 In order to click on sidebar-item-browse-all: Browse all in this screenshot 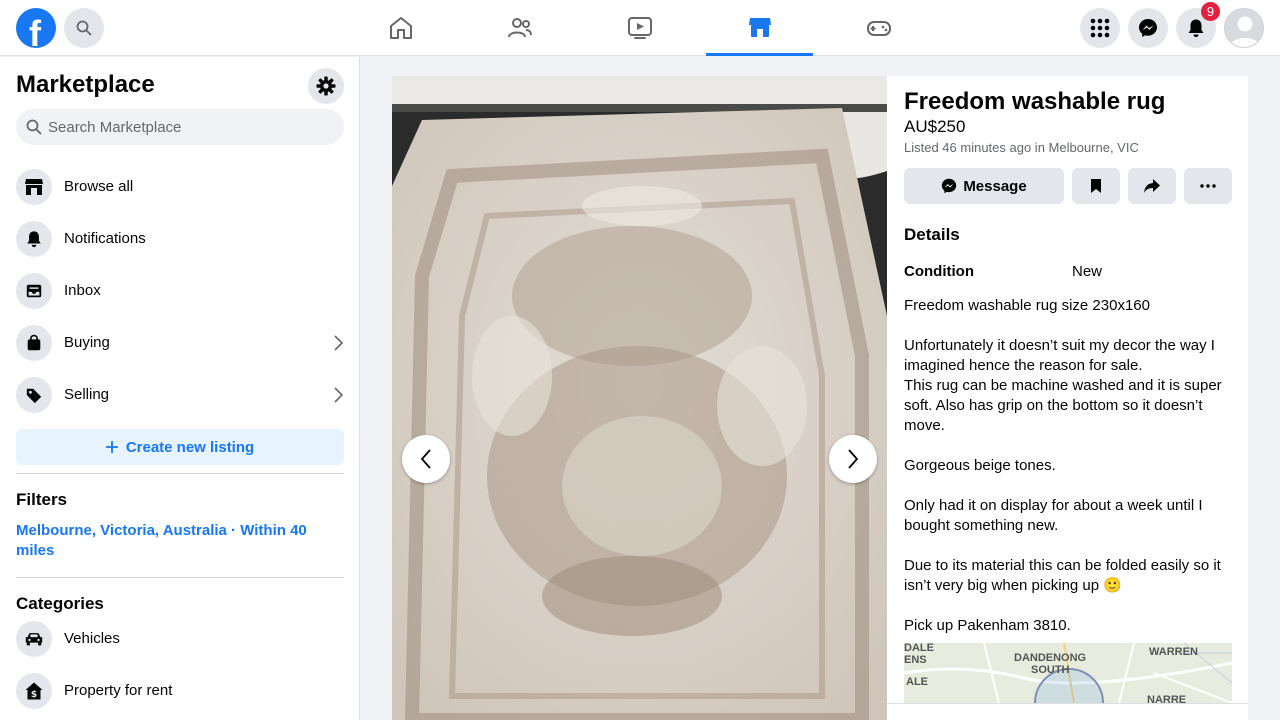, I will do `click(180, 187)`.